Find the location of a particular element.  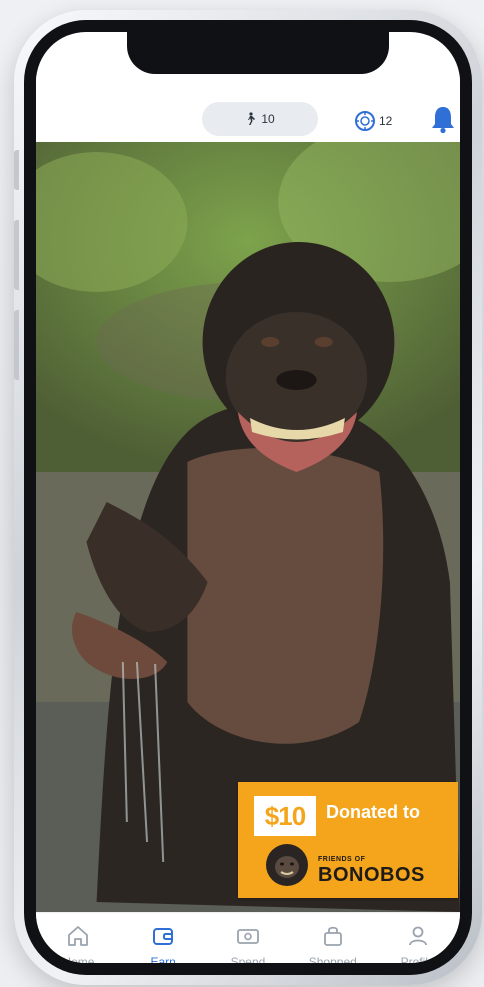

tab-earn: Earn is located at coordinates (163, 943).